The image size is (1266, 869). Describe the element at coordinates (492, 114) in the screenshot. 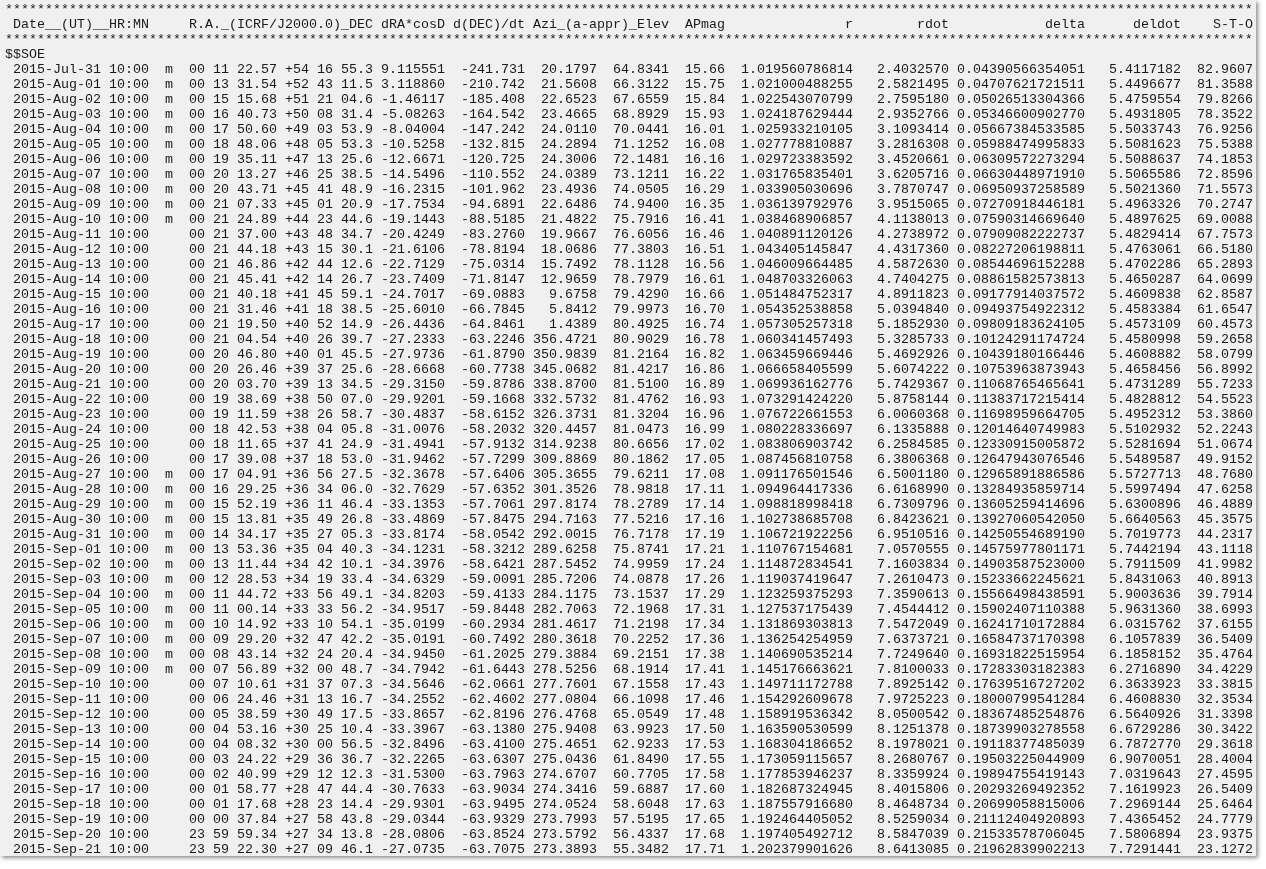

I see `table-cell-text: -164.542` at that location.